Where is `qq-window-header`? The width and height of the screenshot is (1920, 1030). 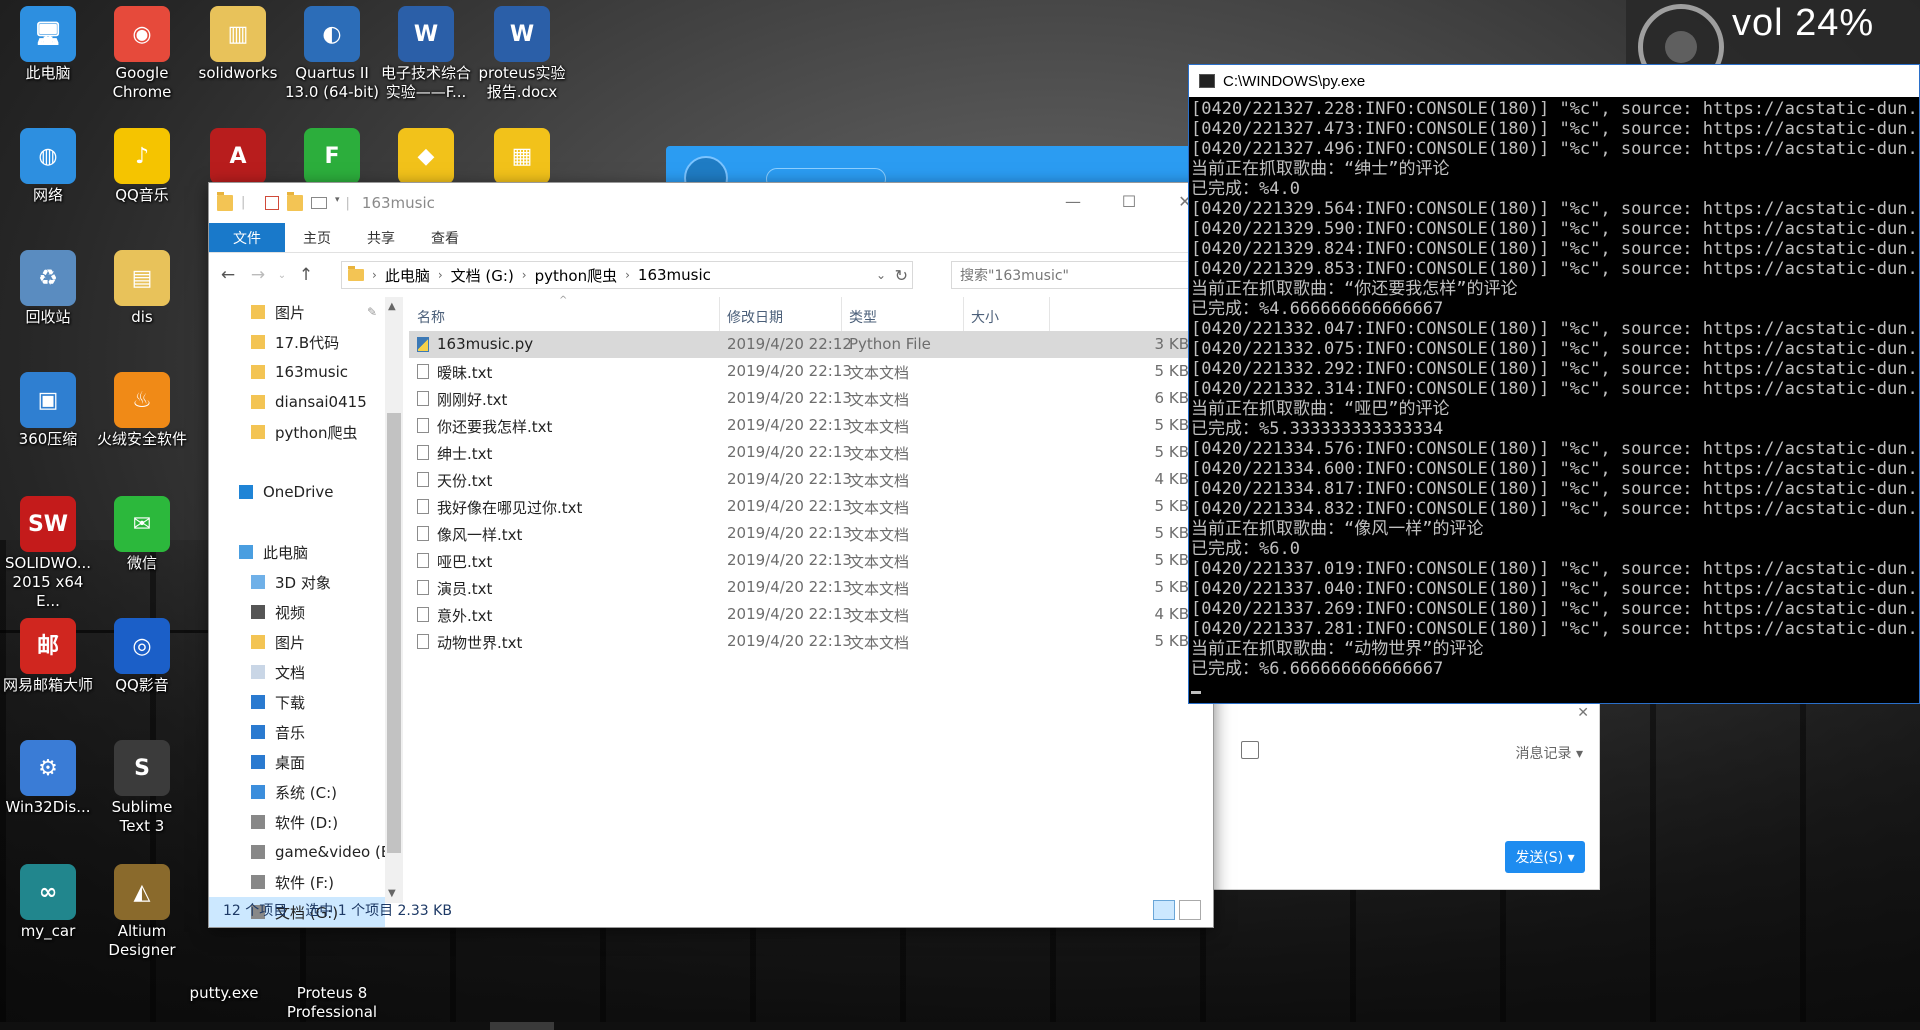 qq-window-header is located at coordinates (931, 173).